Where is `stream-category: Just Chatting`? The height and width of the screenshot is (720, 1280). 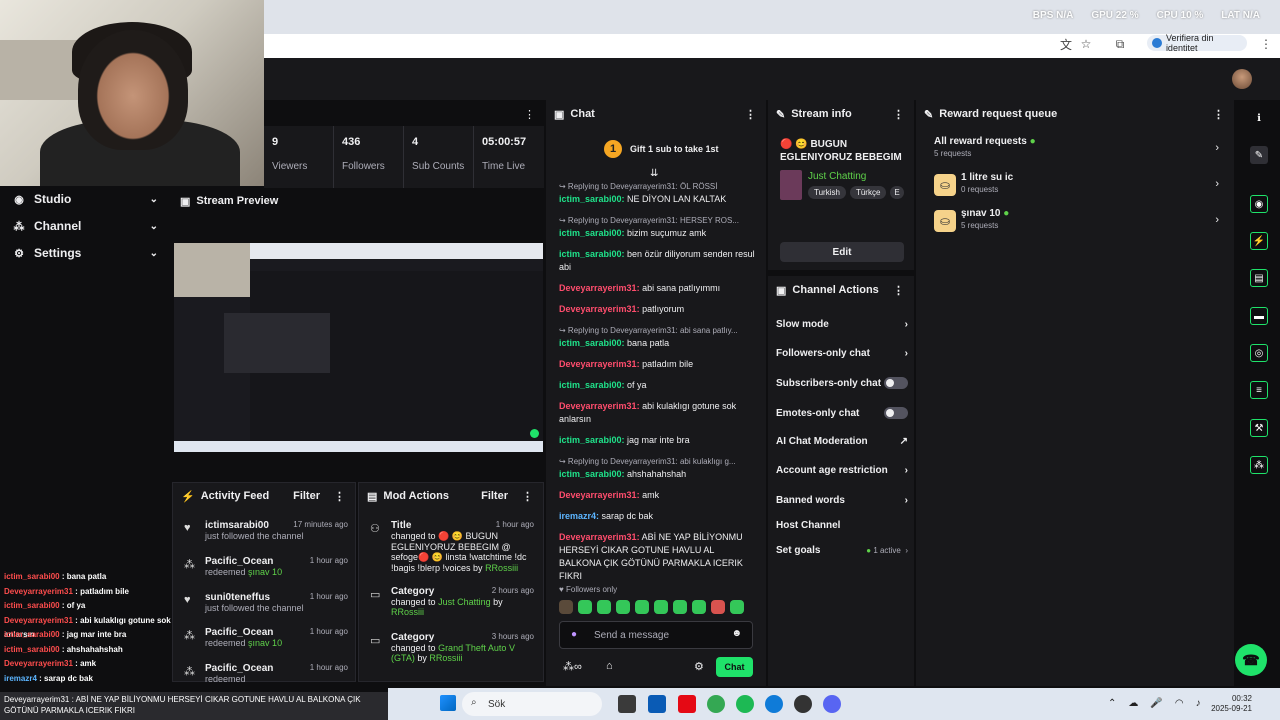
stream-category: Just Chatting is located at coordinates (837, 176).